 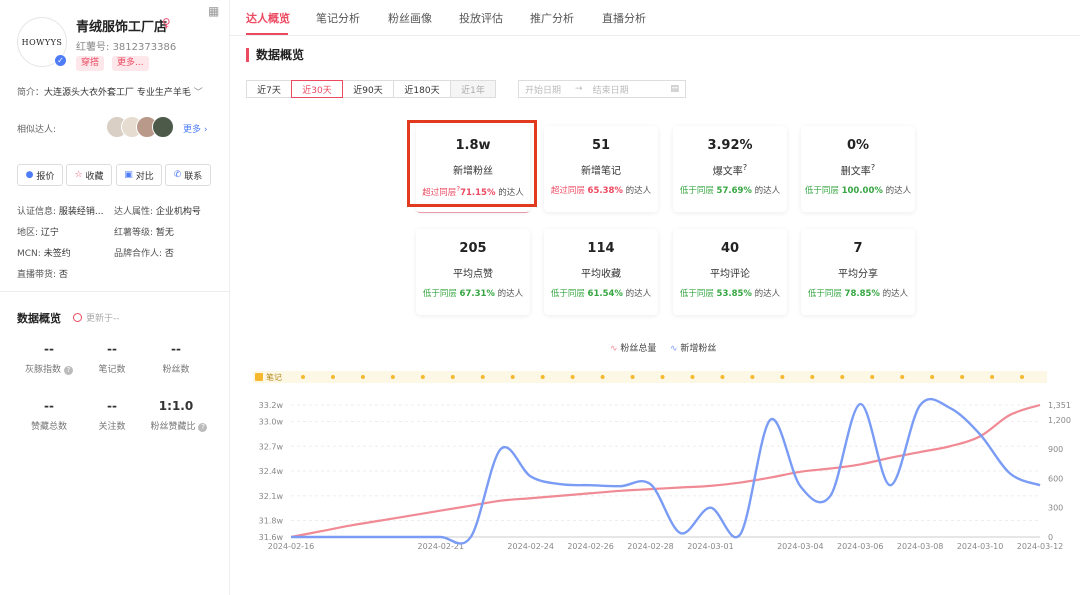 What do you see at coordinates (269, 89) in the screenshot?
I see `range-7d: 近7天` at bounding box center [269, 89].